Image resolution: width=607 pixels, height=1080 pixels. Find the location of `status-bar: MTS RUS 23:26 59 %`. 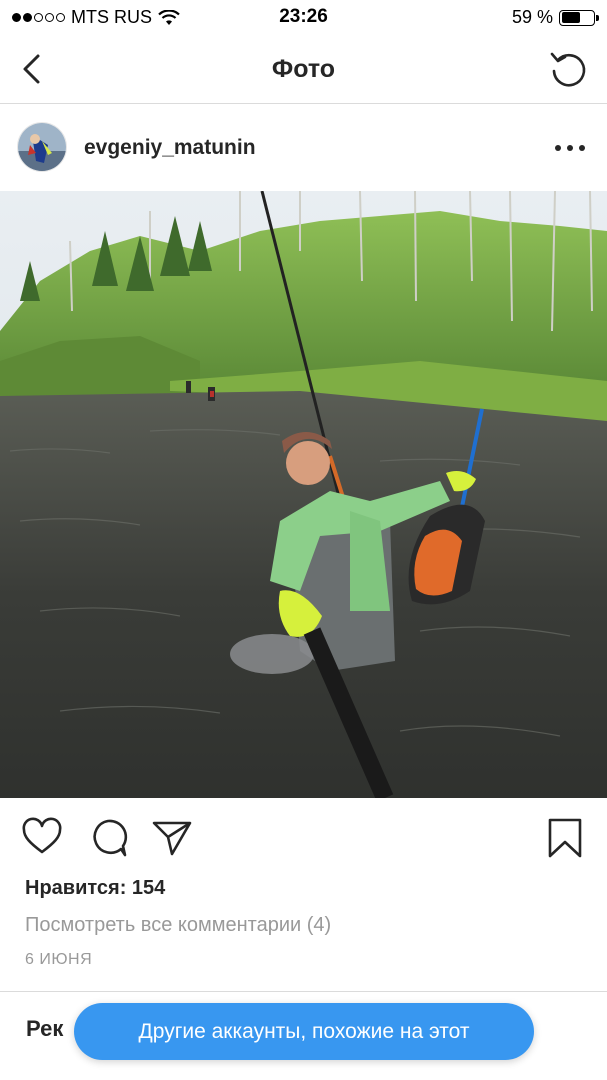

status-bar: MTS RUS 23:26 59 % is located at coordinates (303, 17).